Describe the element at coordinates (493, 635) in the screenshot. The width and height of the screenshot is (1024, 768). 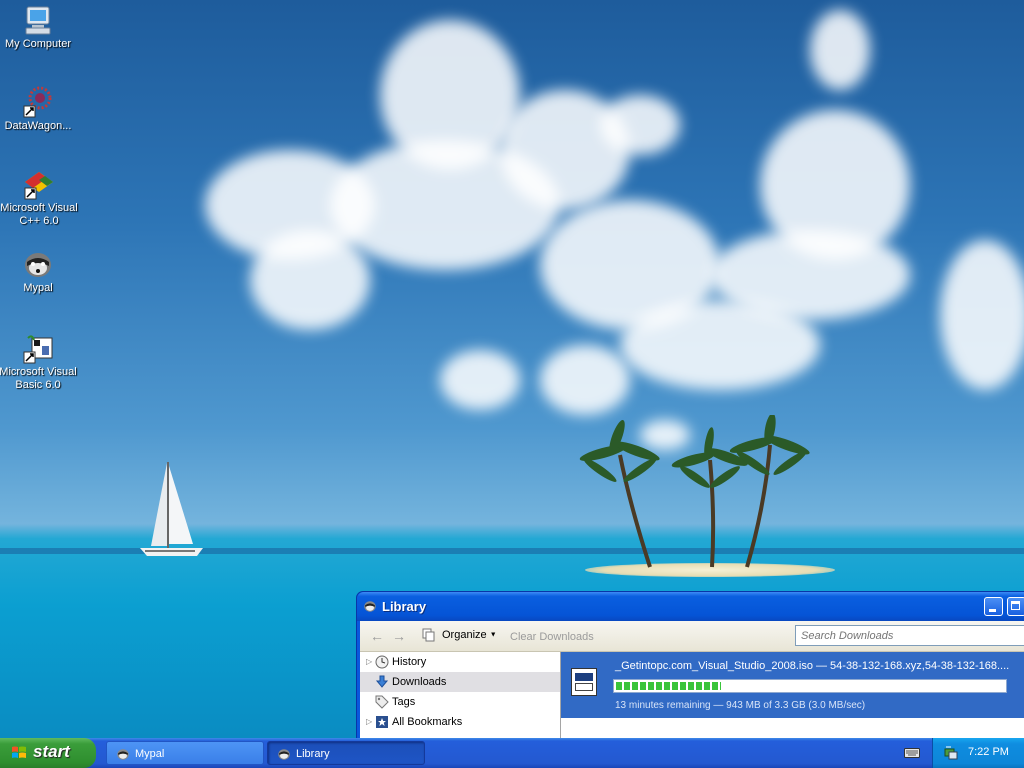
I see `chevron-down-icon: ▼` at that location.